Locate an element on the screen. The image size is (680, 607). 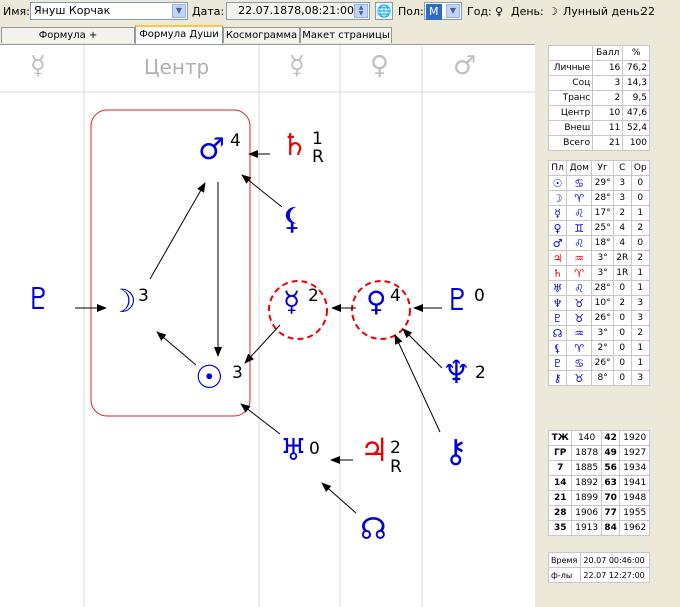
date-value: 22.07.1878,08:21:00 is located at coordinates (296, 10).